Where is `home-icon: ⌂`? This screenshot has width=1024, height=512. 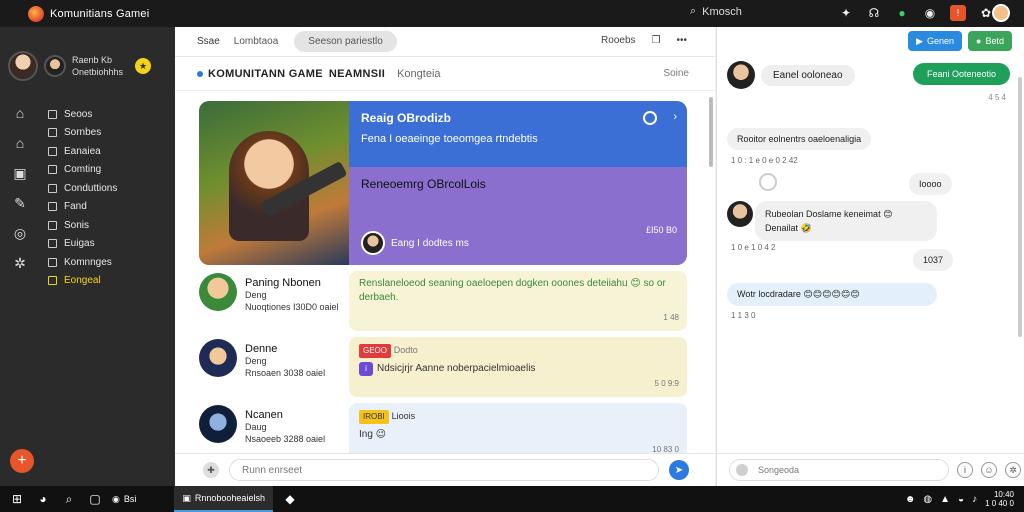
home-icon: ⌂ is located at coordinates (20, 143).